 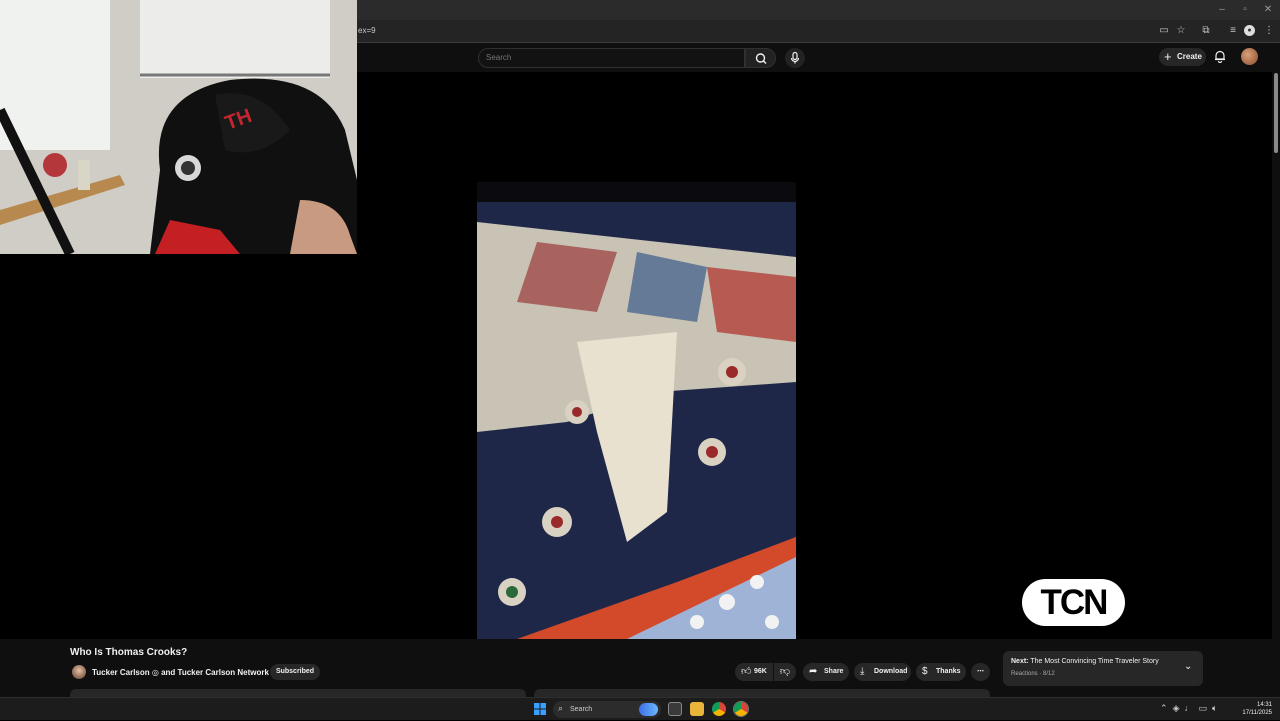 What do you see at coordinates (1189, 56) in the screenshot?
I see `create-label: Create` at bounding box center [1189, 56].